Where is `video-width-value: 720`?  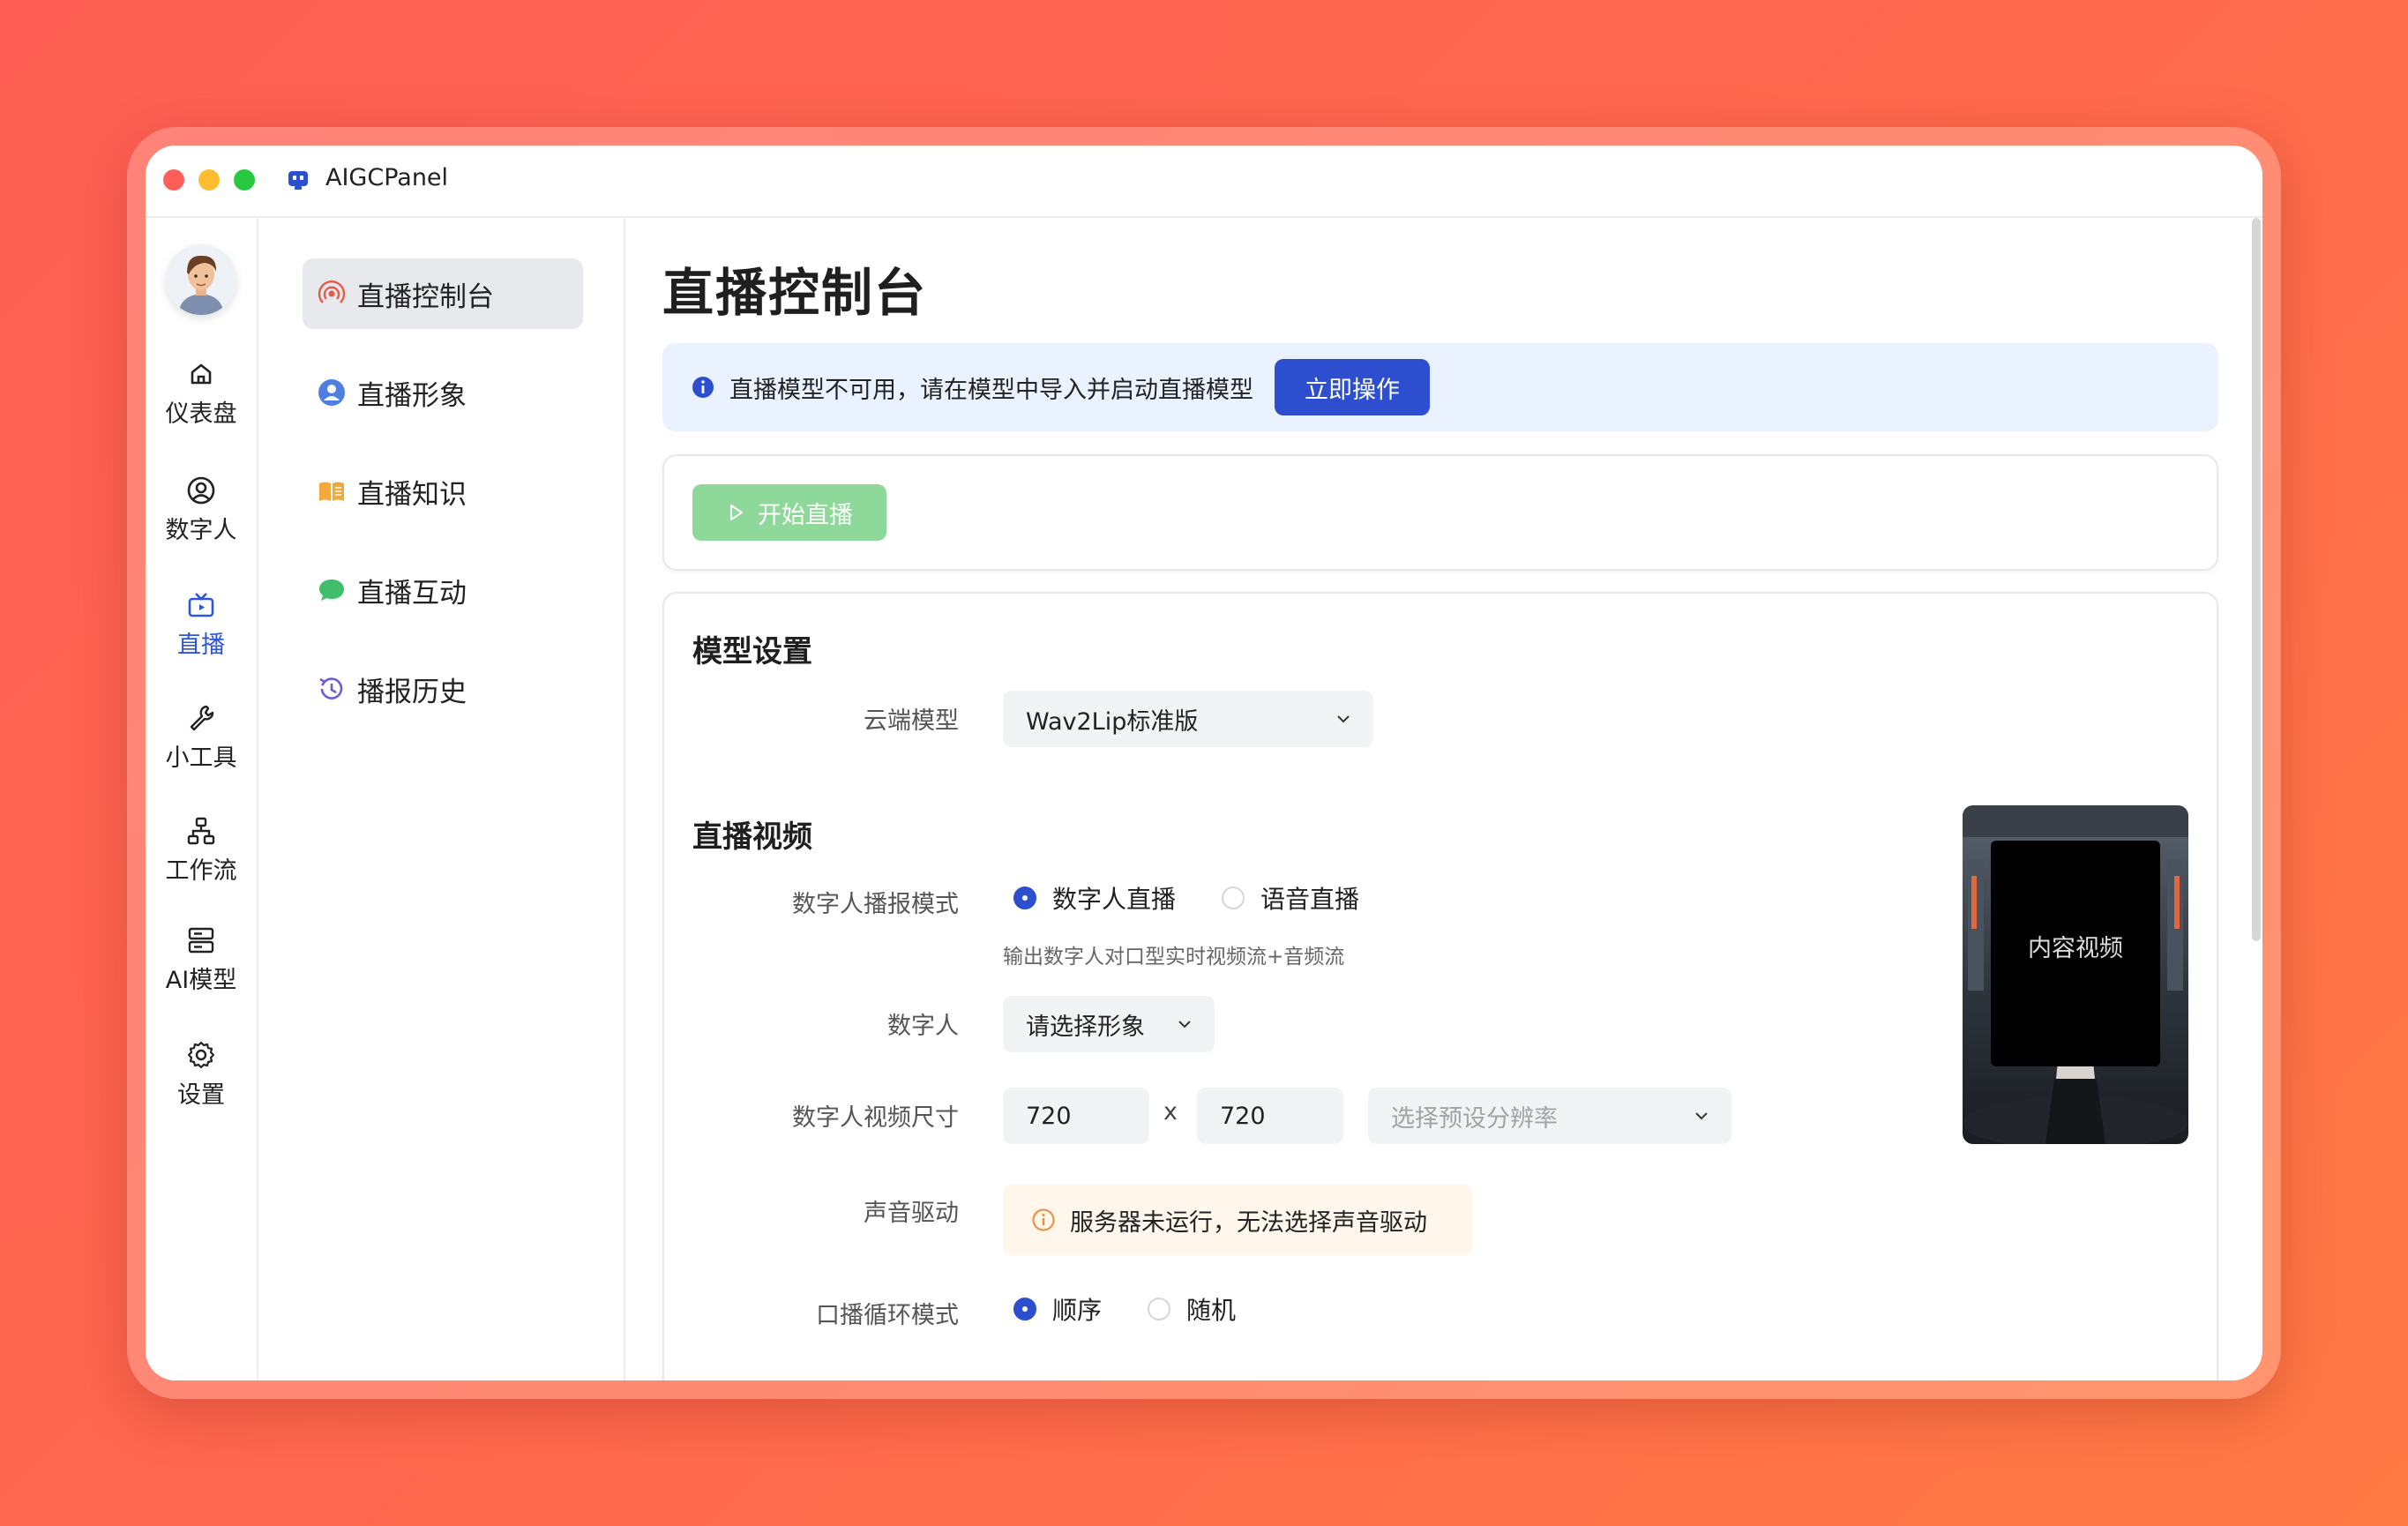 video-width-value: 720 is located at coordinates (1049, 1116).